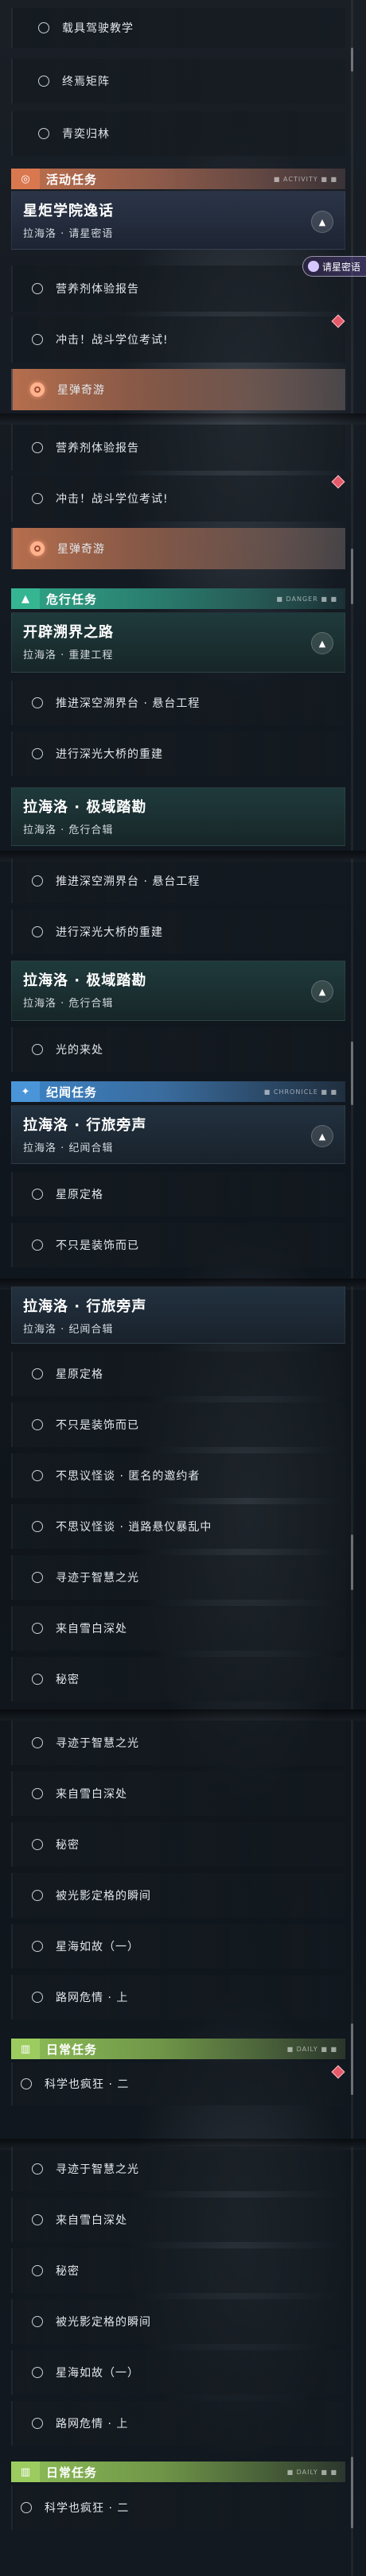 The height and width of the screenshot is (2576, 366). What do you see at coordinates (81, 549) in the screenshot?
I see `quest-item-label: 星弹奇游` at bounding box center [81, 549].